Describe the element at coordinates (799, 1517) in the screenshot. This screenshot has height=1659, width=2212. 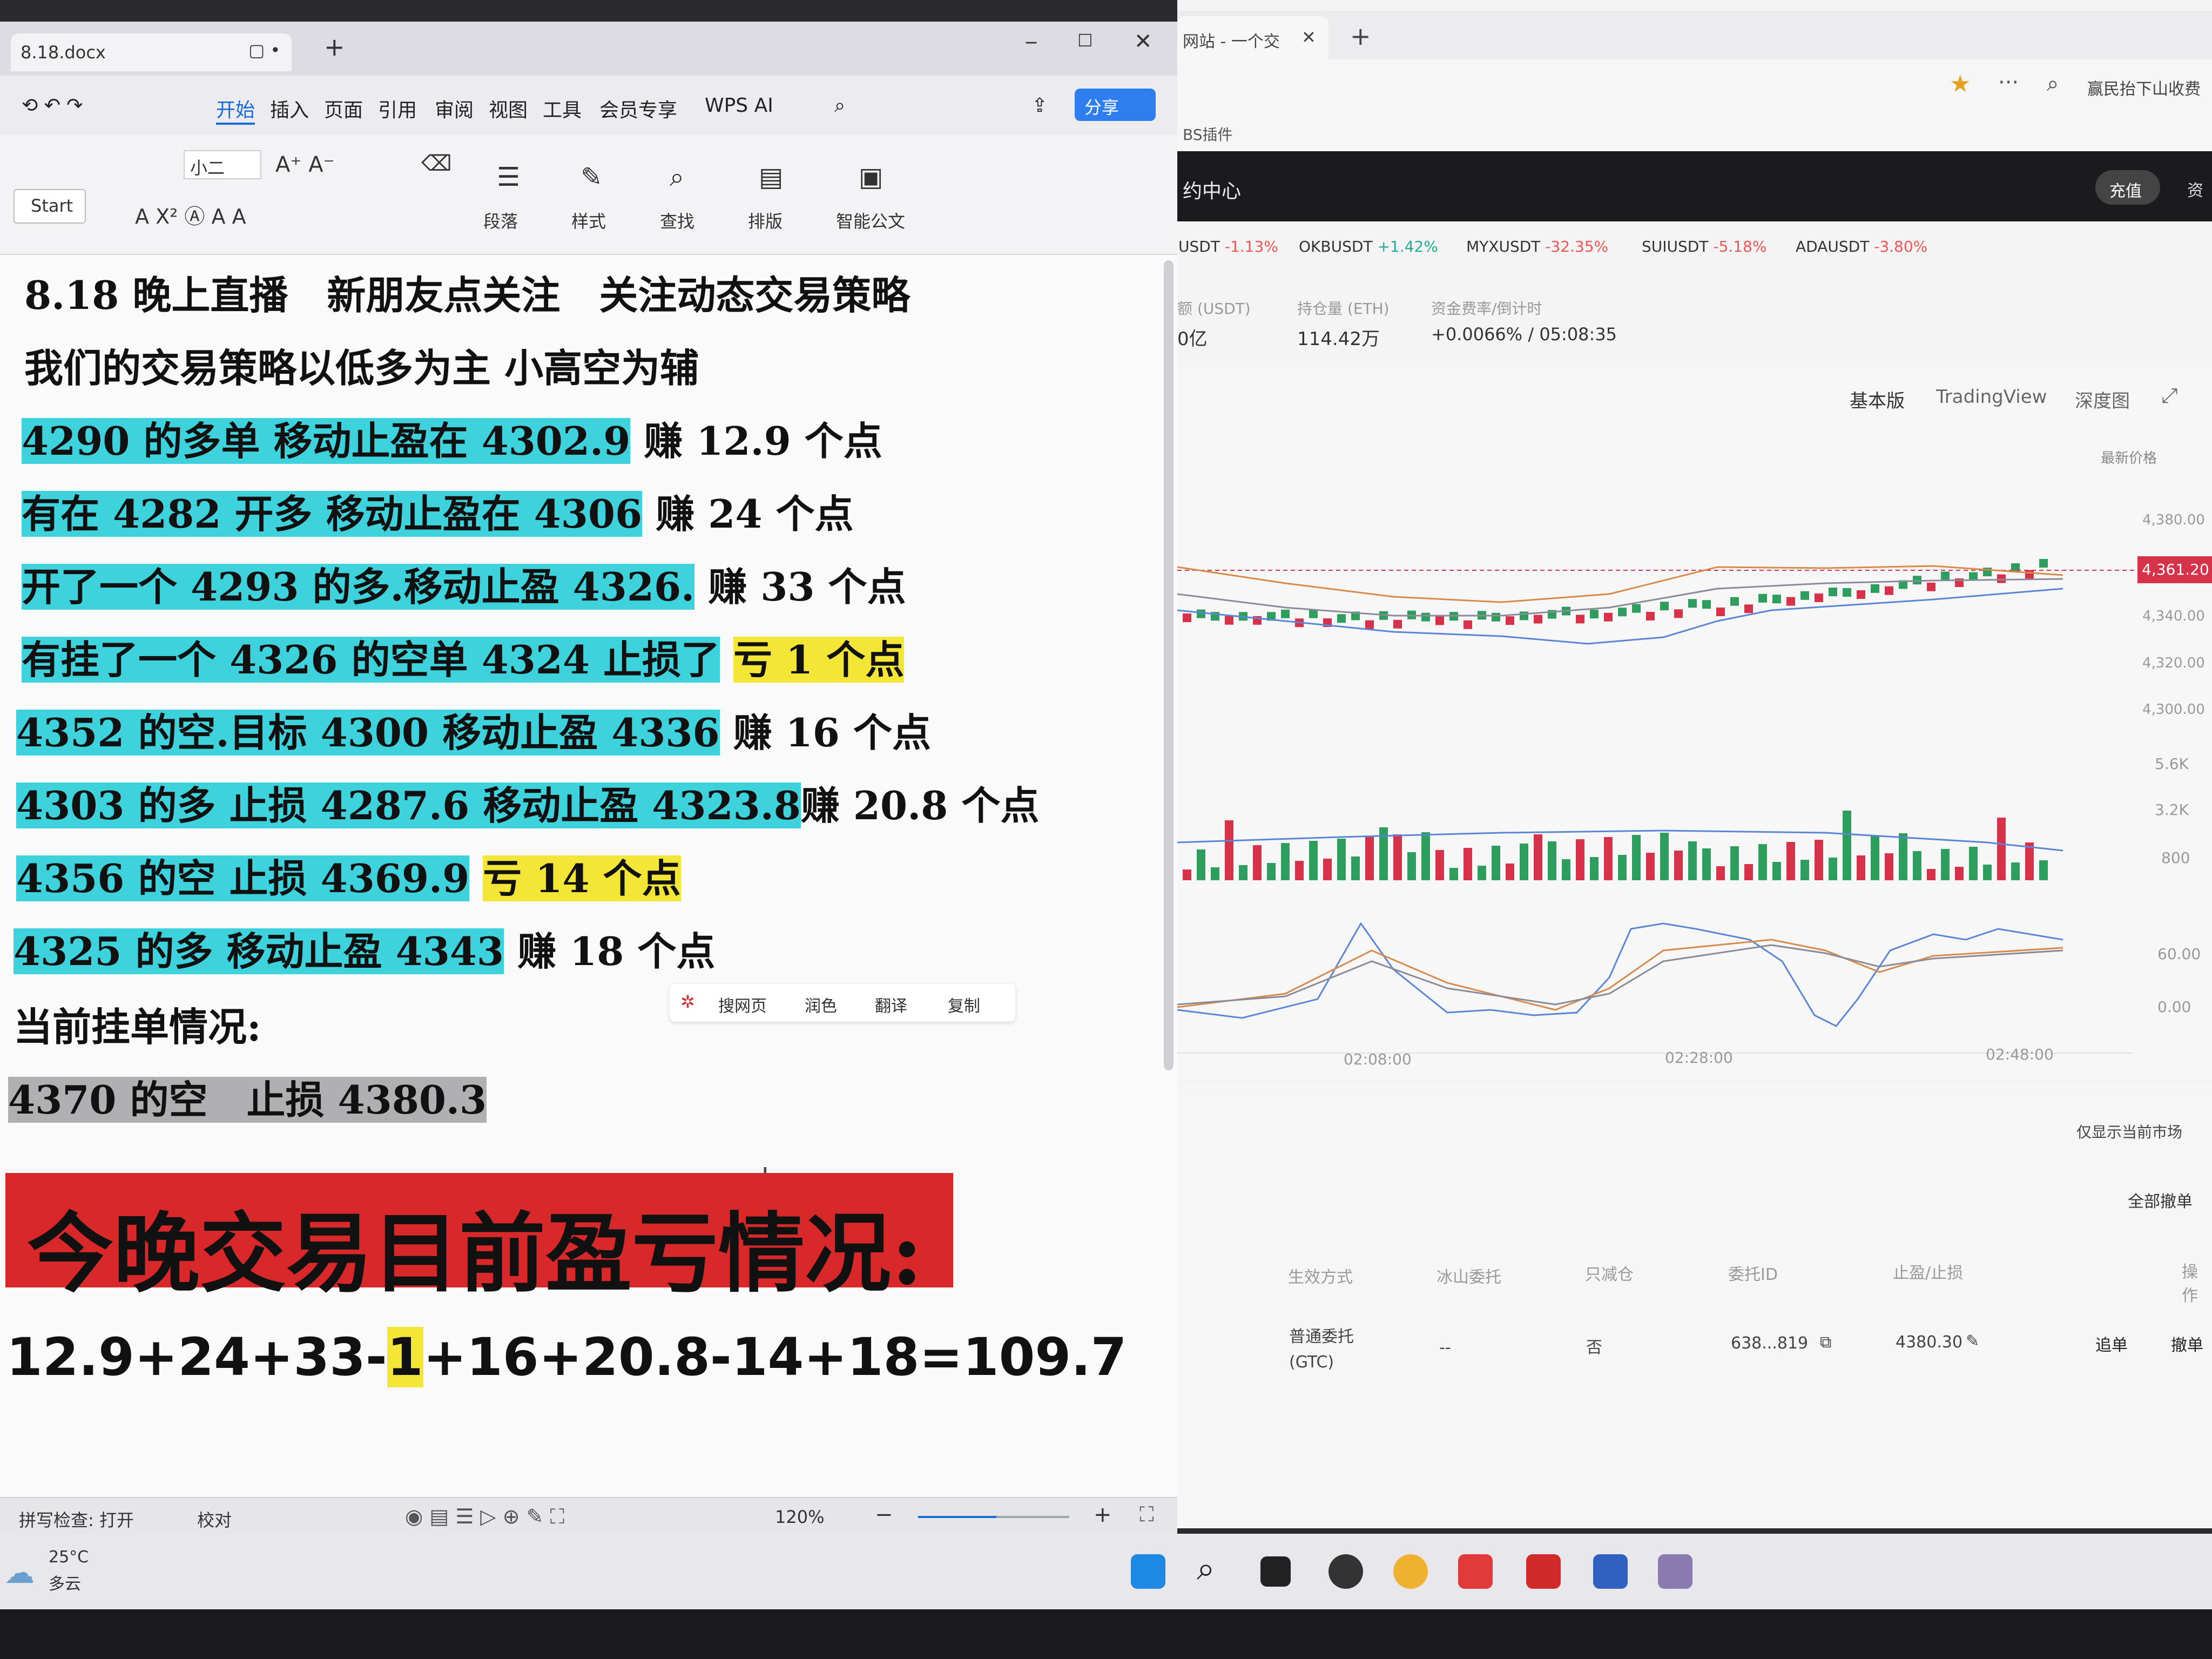
I see `zoom-level: 120%` at that location.